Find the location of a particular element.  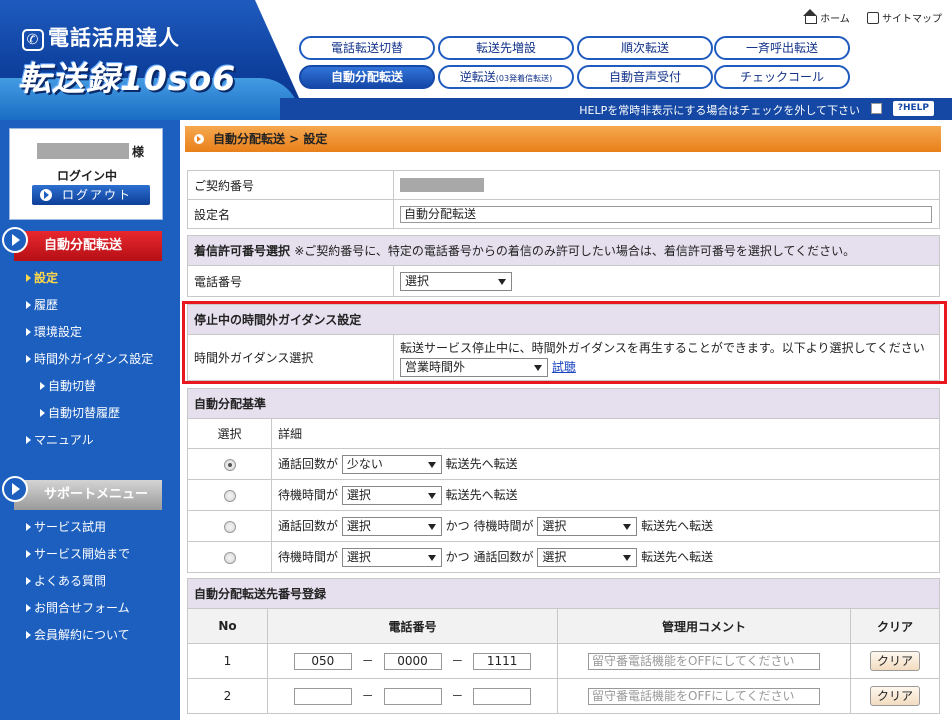

section-header: 自動分配転送 is located at coordinates (90, 244).